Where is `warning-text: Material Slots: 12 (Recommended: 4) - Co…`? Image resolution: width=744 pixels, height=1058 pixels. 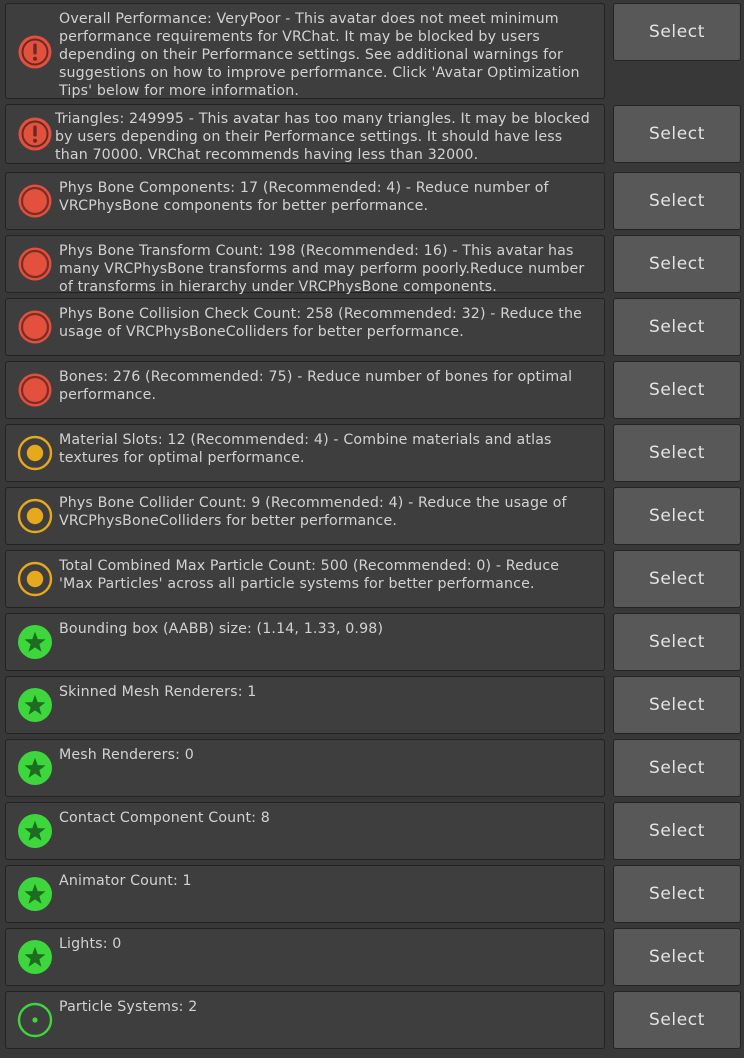
warning-text: Material Slots: 12 (Recommended: 4) - Co… is located at coordinates (305, 449).